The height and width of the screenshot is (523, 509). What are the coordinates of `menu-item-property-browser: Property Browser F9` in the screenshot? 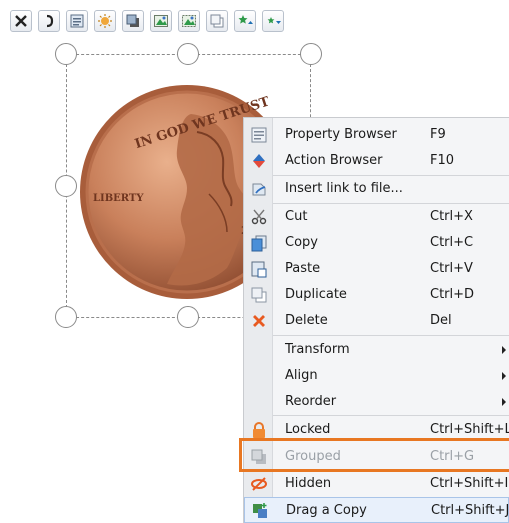 It's located at (376, 135).